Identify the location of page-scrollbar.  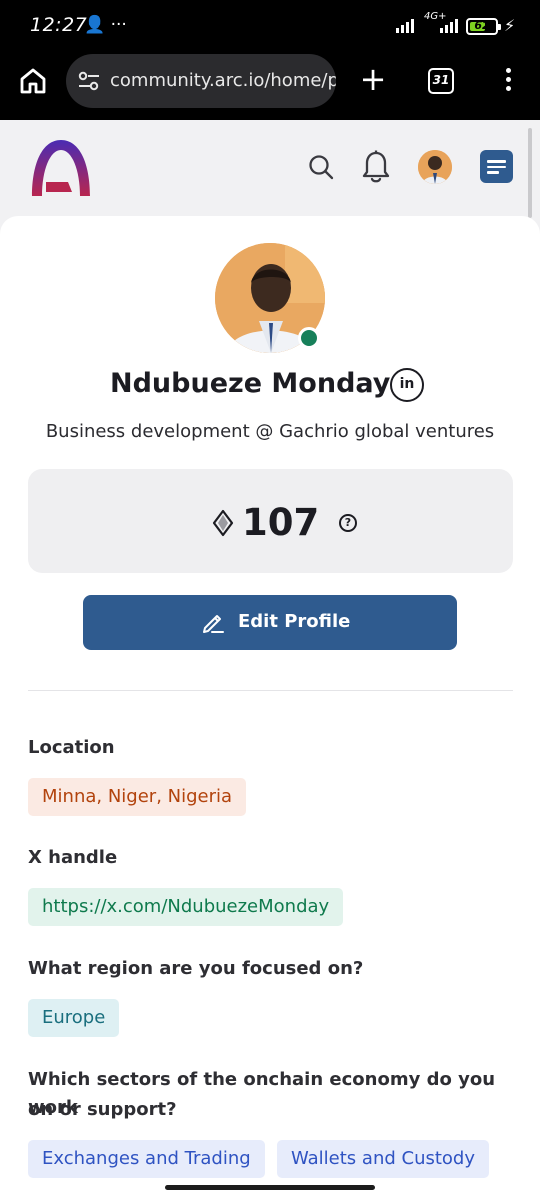
(530, 173).